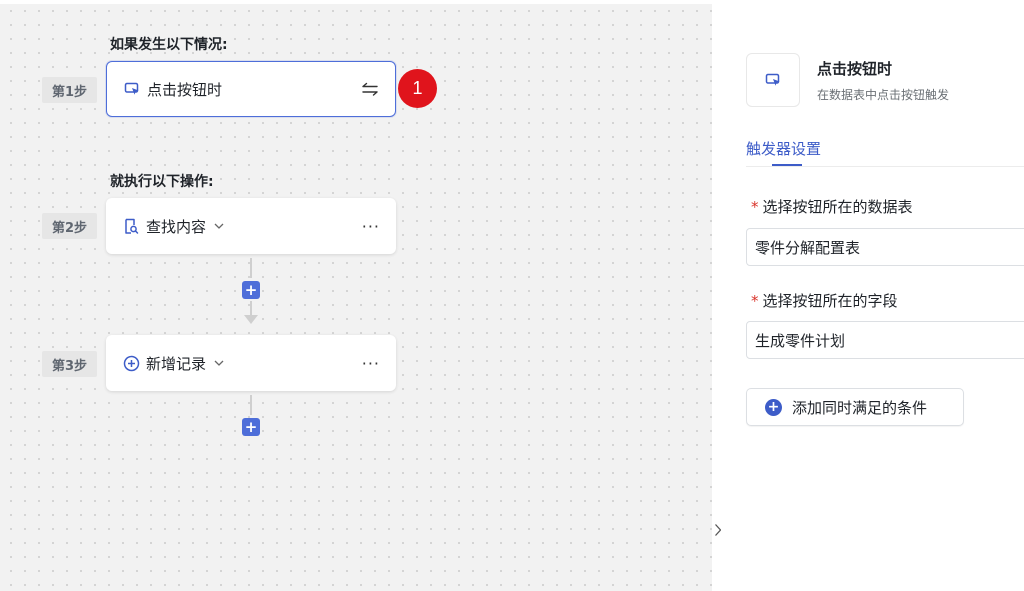  Describe the element at coordinates (185, 89) in the screenshot. I see `trigger-card-title: 点击按钮时` at that location.